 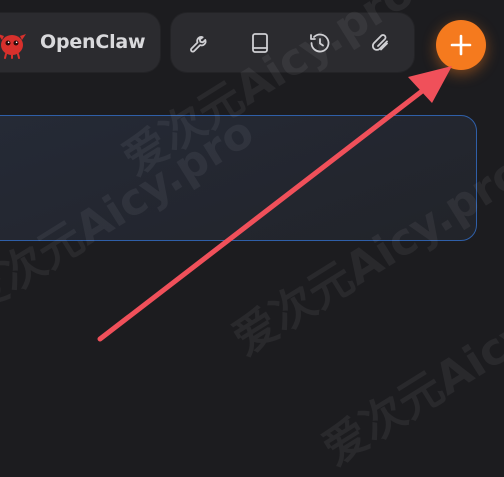 I want to click on history-icon, so click(x=320, y=43).